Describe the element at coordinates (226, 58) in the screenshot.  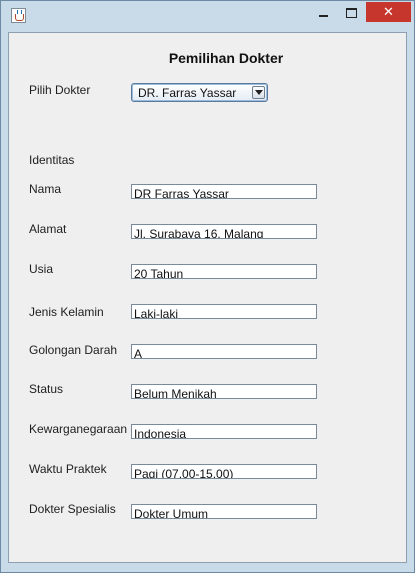
I see `page-title: Pemilihan Dokter` at that location.